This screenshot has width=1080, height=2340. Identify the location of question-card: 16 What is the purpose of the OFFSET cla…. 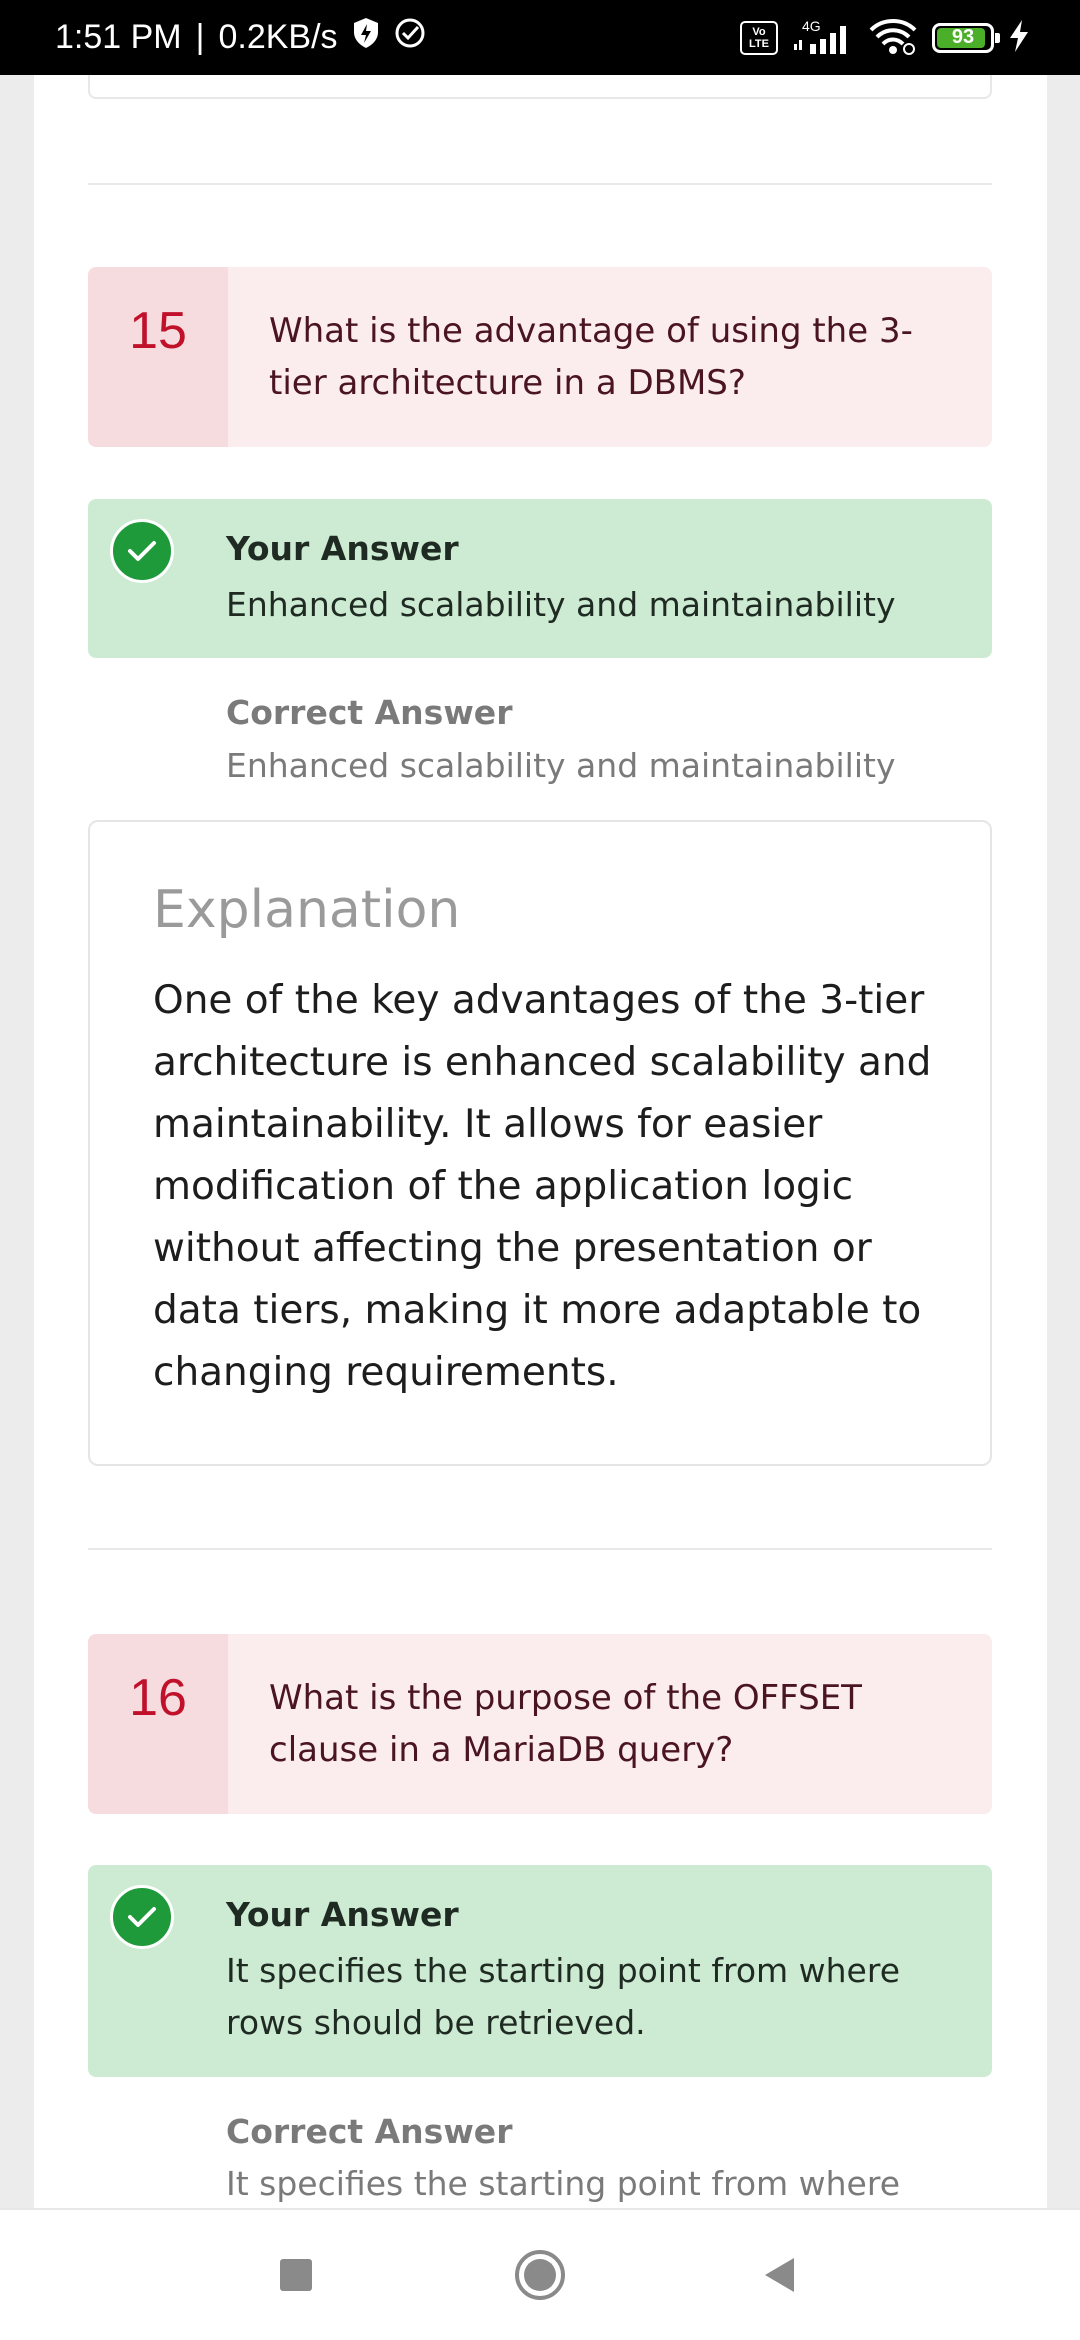
(540, 1724).